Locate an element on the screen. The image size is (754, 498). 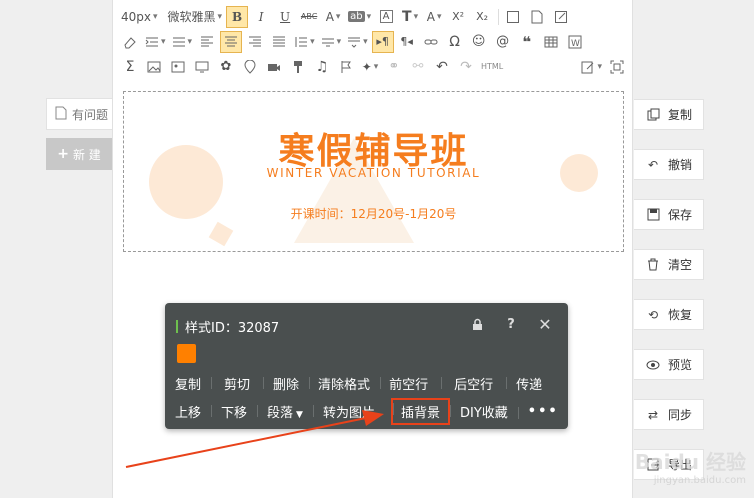
move-down-action: 下移 is located at coordinates (234, 411).